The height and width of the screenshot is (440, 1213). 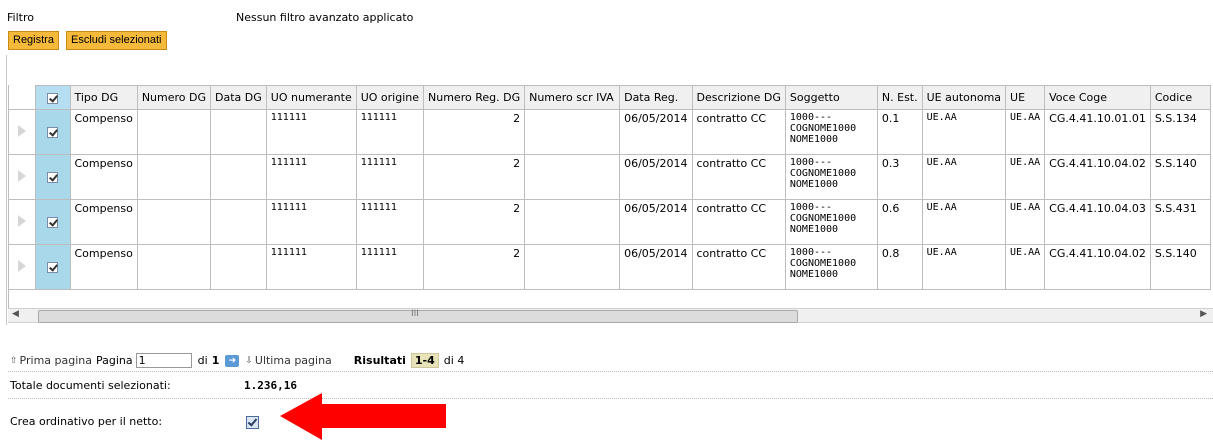 What do you see at coordinates (964, 97) in the screenshot?
I see `column-header: UE autonoma` at bounding box center [964, 97].